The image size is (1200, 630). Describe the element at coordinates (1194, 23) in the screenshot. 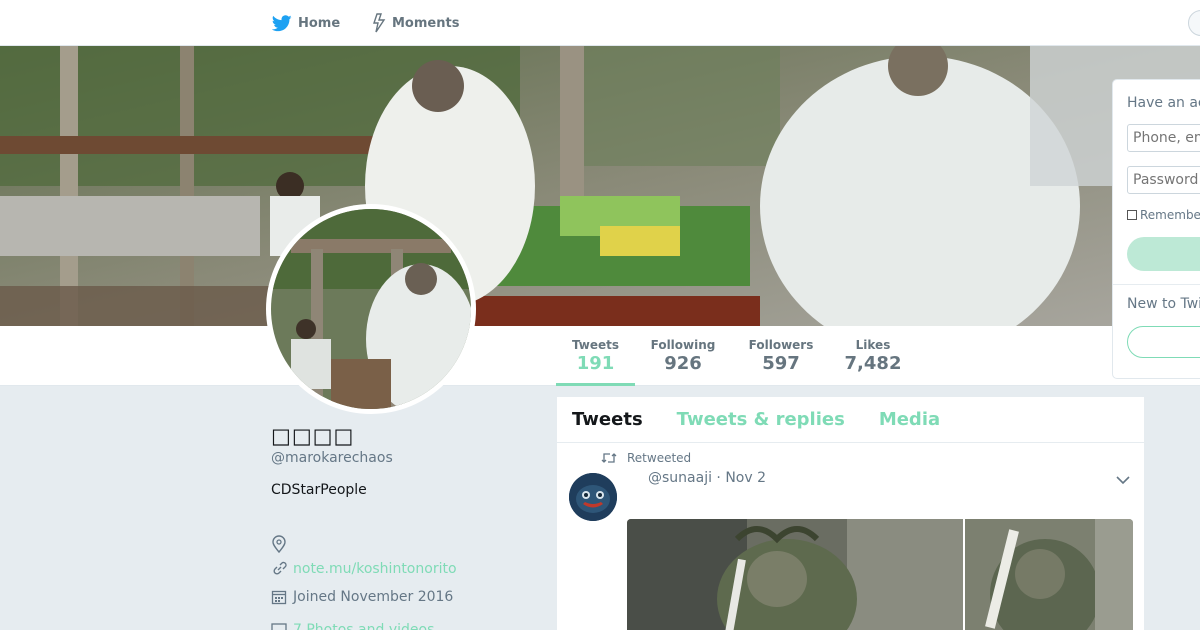

I see `user-menu-button` at that location.